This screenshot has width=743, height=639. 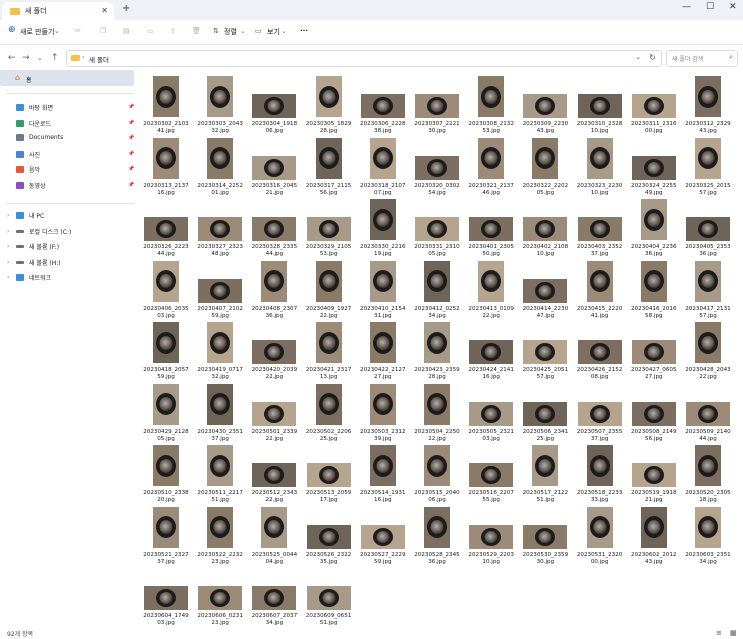 I want to click on file-item: 20230407_2102 59.jpg, so click(x=220, y=290).